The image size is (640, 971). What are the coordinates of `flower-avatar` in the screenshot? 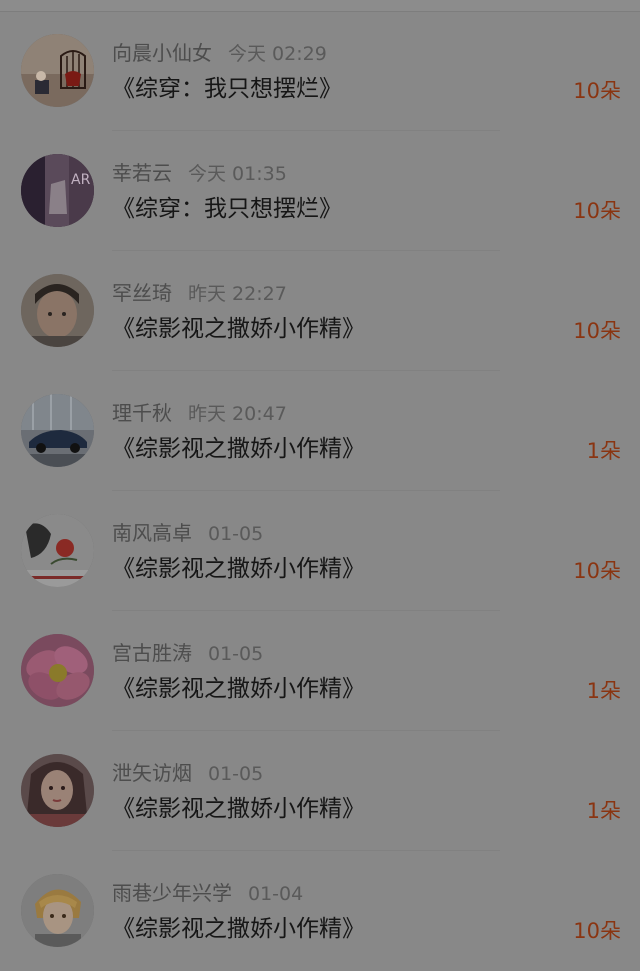 It's located at (57, 670).